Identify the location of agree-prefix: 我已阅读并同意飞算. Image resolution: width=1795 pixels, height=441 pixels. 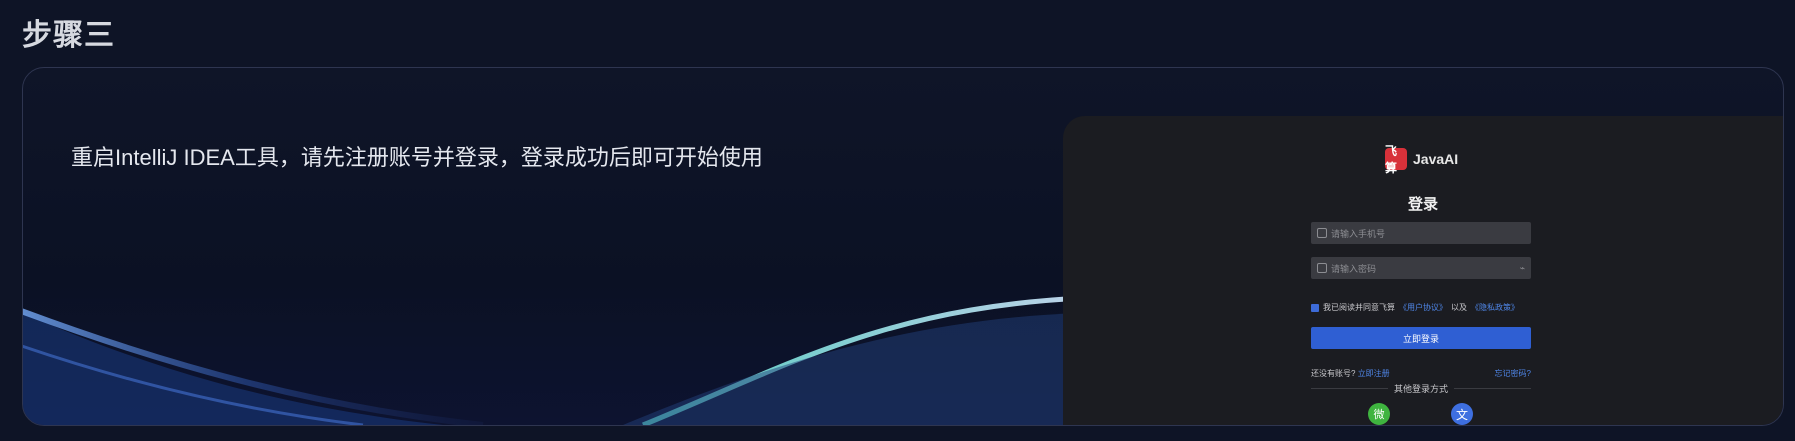
(1359, 307).